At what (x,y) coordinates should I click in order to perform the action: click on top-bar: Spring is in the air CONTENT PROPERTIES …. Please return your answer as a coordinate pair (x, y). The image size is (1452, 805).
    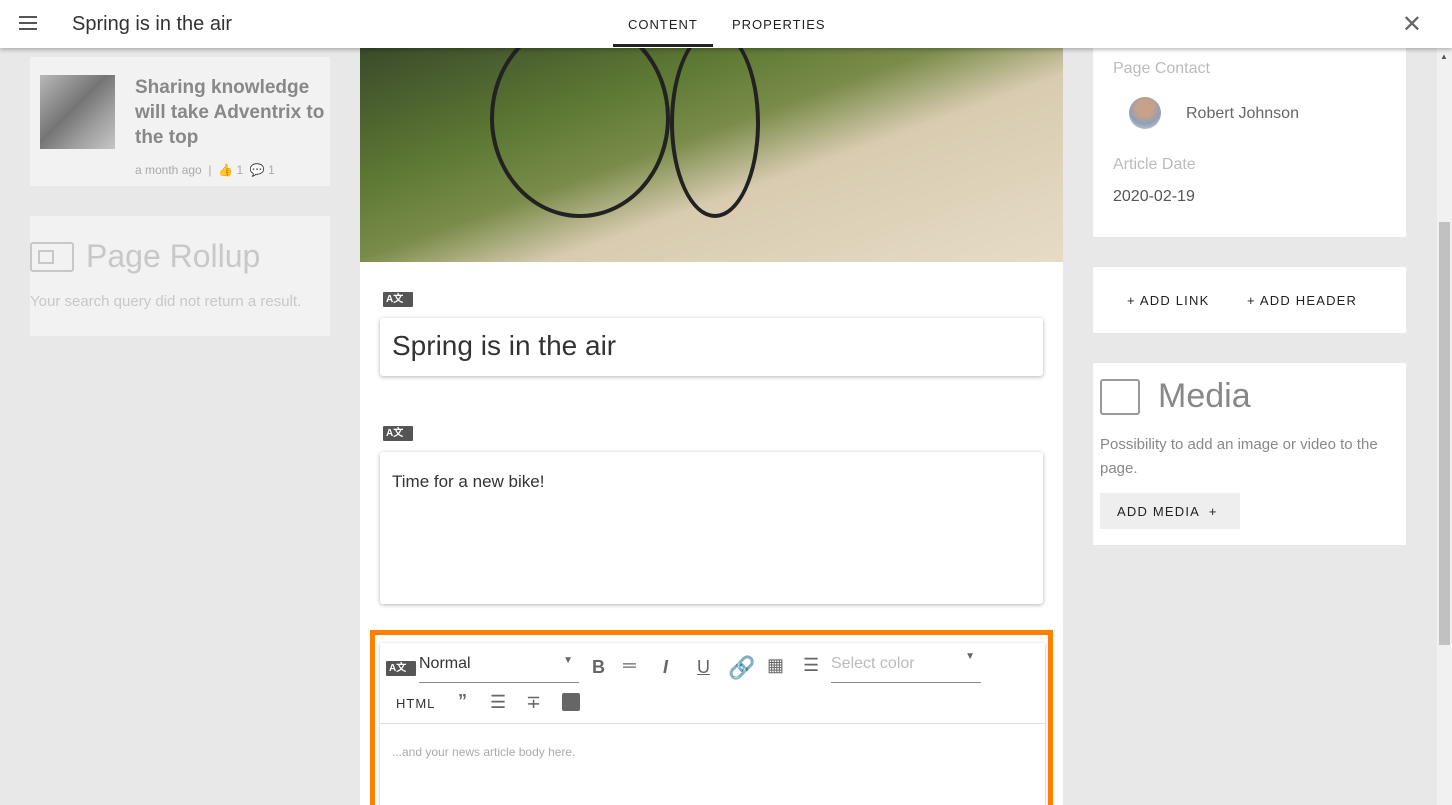
    Looking at the image, I should click on (726, 24).